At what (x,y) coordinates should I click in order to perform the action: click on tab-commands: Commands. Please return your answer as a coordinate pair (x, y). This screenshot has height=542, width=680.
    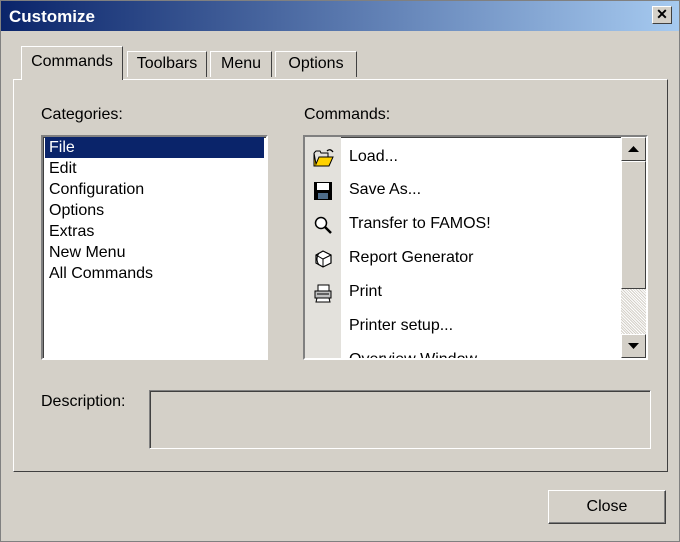
    Looking at the image, I should click on (72, 63).